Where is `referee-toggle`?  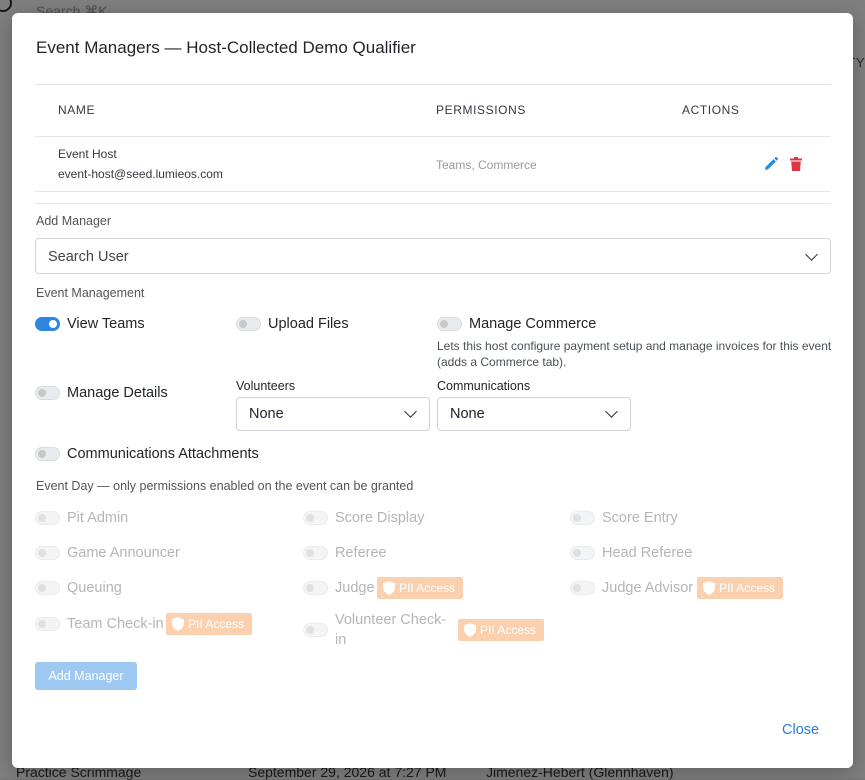 referee-toggle is located at coordinates (315, 553).